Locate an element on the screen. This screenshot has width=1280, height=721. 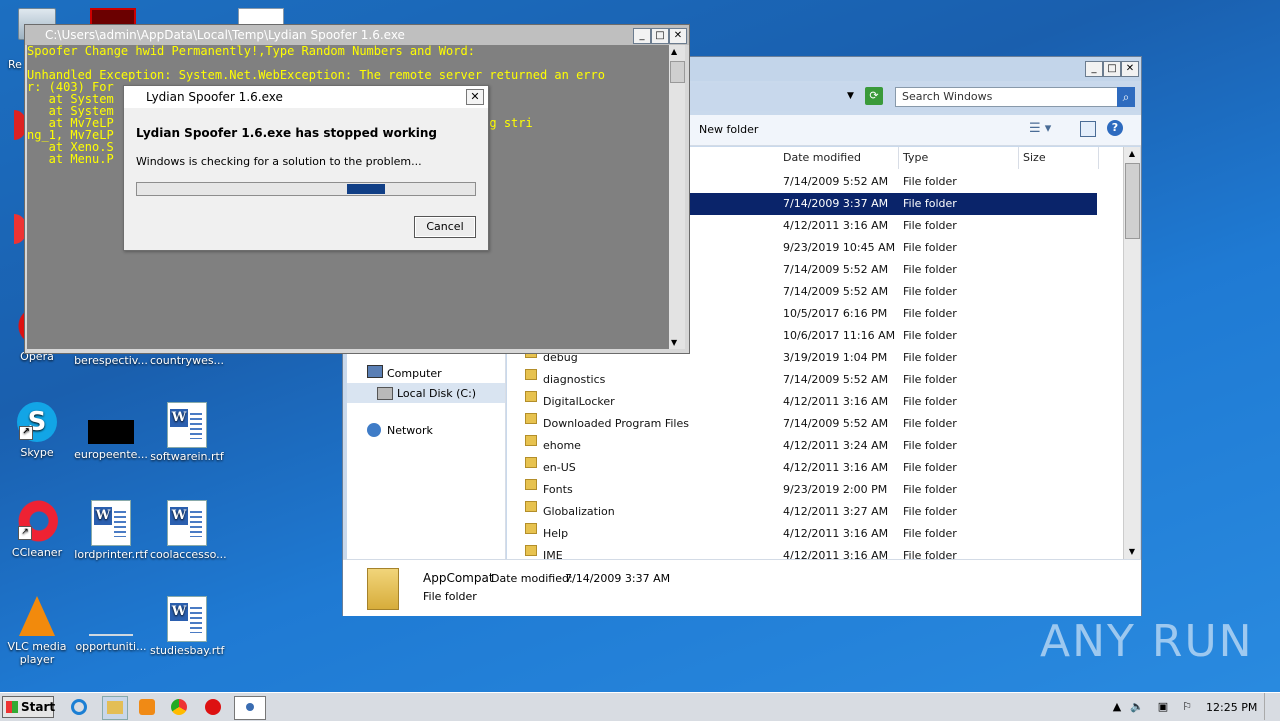
media-player-taskbar-icon is located at coordinates (148, 707).